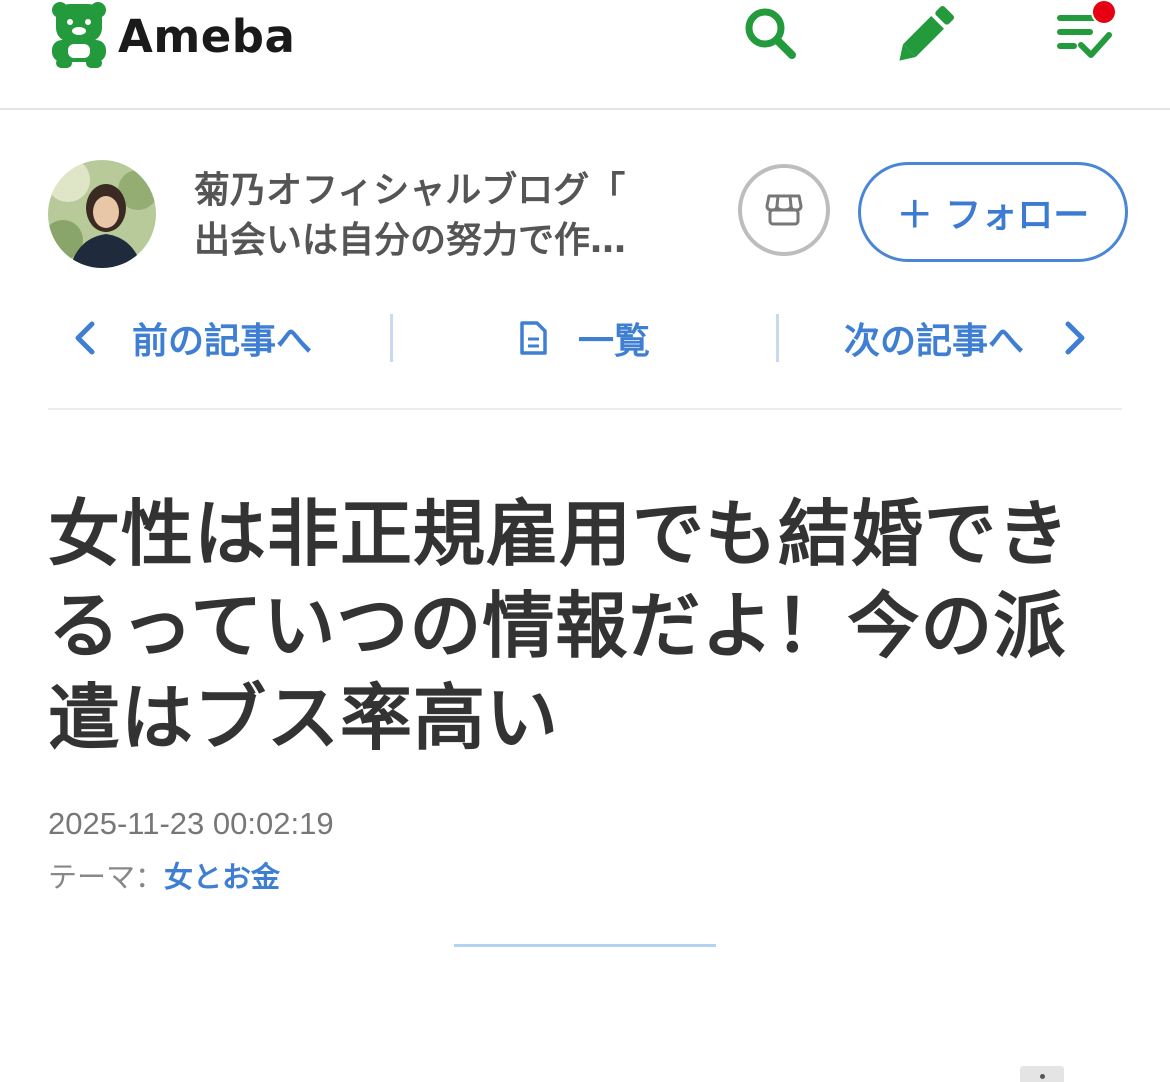 Image resolution: width=1170 pixels, height=1082 pixels. Describe the element at coordinates (993, 212) in the screenshot. I see `follow-button: ＋ フォロー` at that location.